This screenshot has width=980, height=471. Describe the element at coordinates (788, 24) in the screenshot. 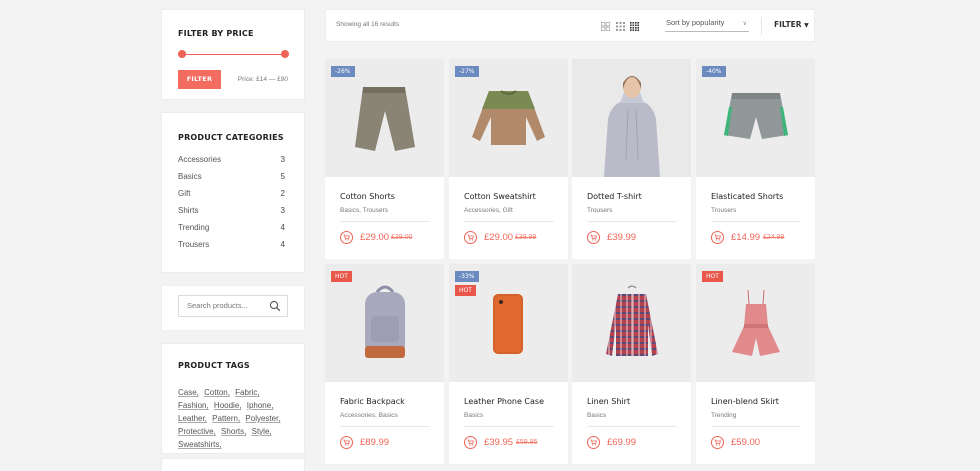

I see `filter-toggle-label: FILTER` at that location.